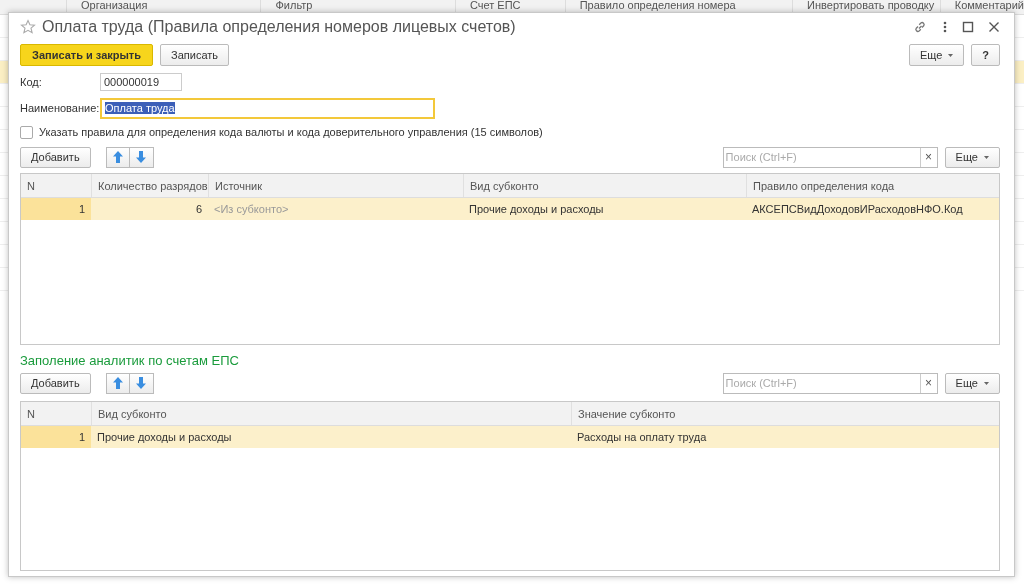 The image size is (1024, 587). Describe the element at coordinates (141, 82) in the screenshot. I see `code-field: 000000019` at that location.